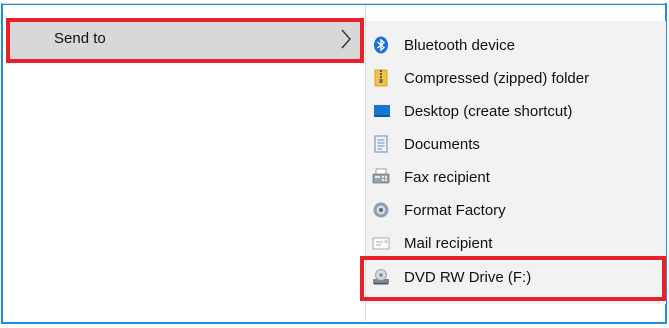  Describe the element at coordinates (381, 45) in the screenshot. I see `bluetooth-icon` at that location.